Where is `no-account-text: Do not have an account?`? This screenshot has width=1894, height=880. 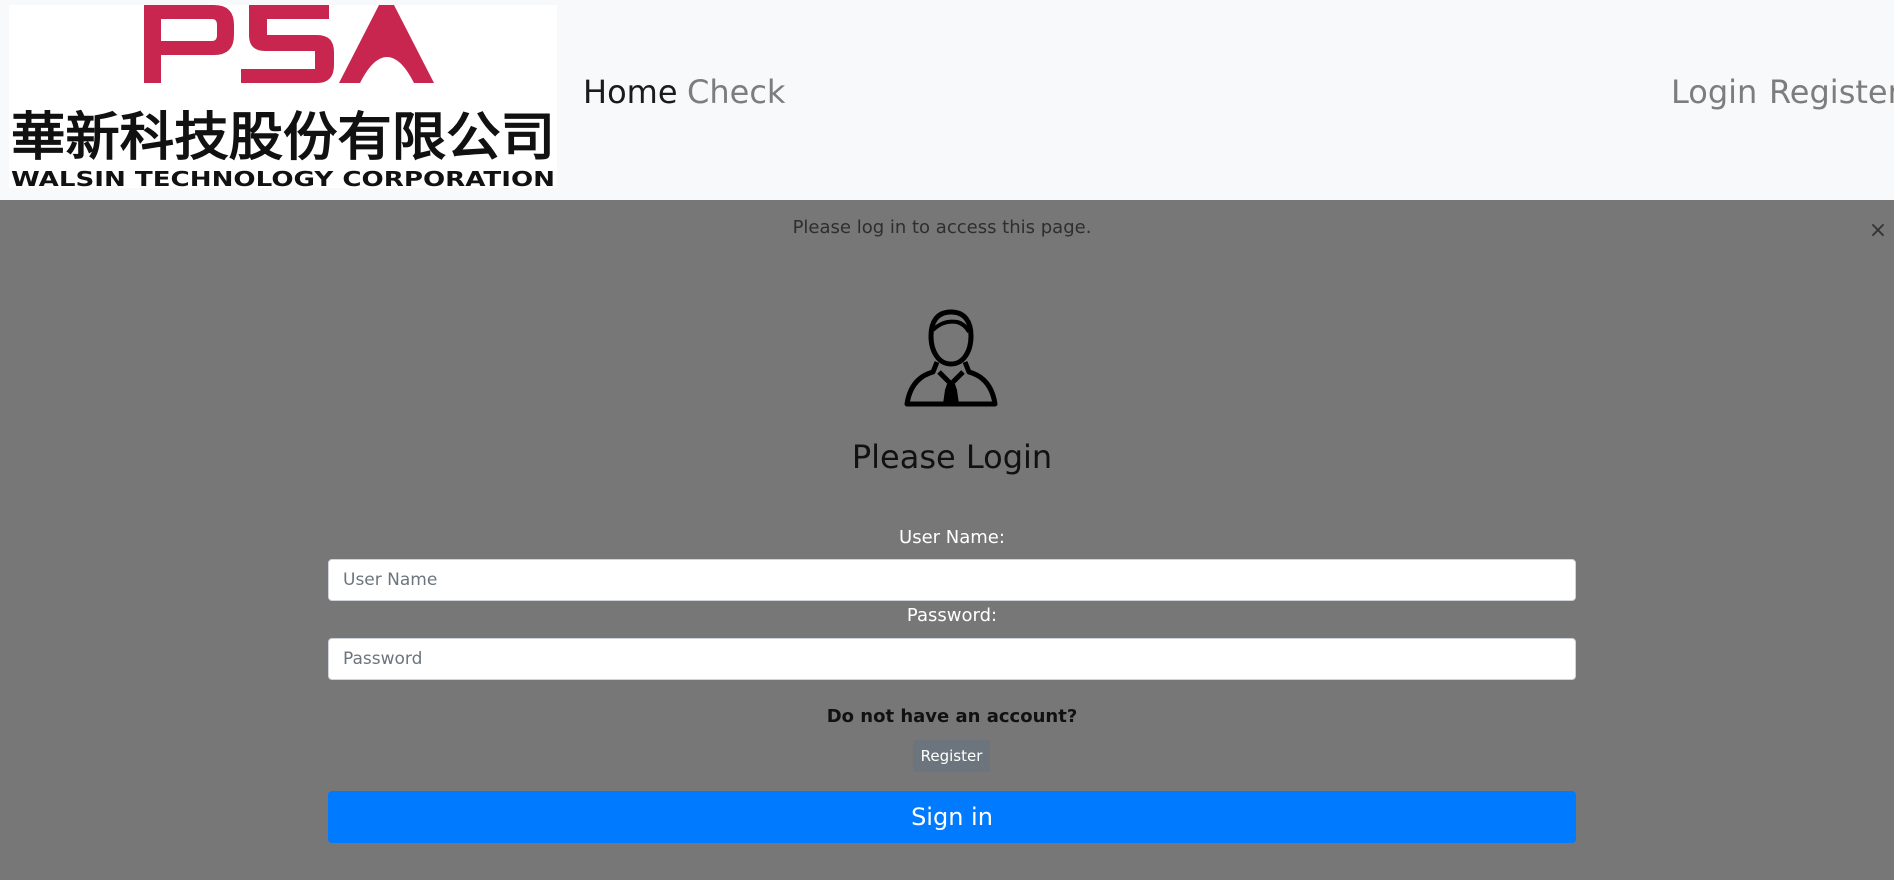 no-account-text: Do not have an account? is located at coordinates (952, 716).